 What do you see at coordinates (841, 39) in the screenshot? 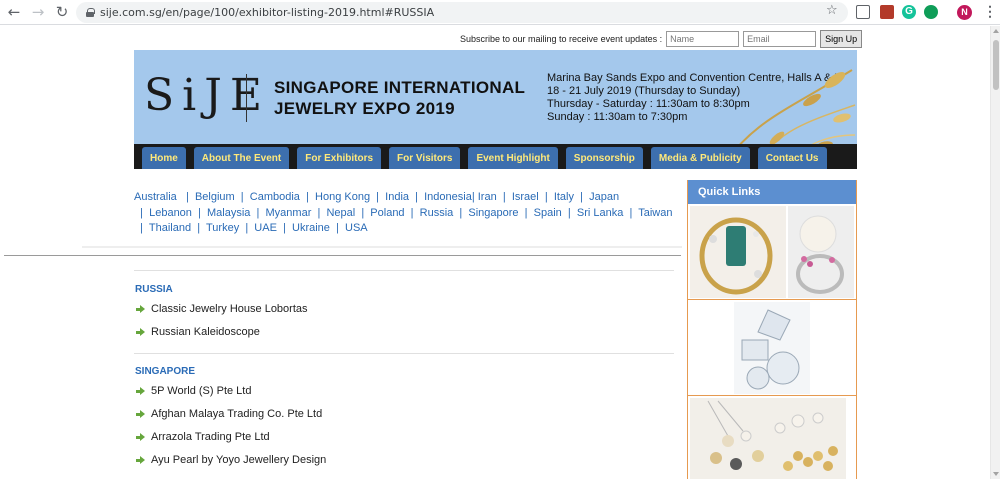
I see `sign-up-button: Sign Up` at bounding box center [841, 39].